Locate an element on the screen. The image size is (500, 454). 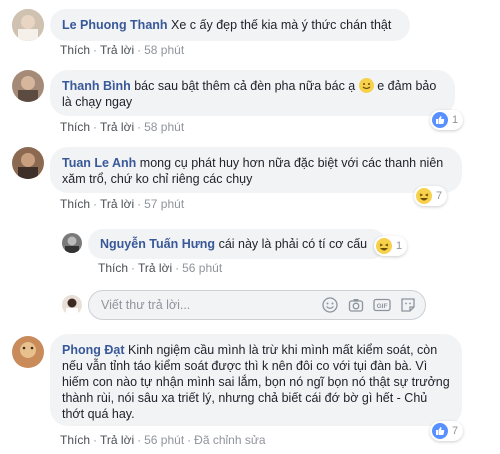
svg-text: GIF is located at coordinates (382, 306).